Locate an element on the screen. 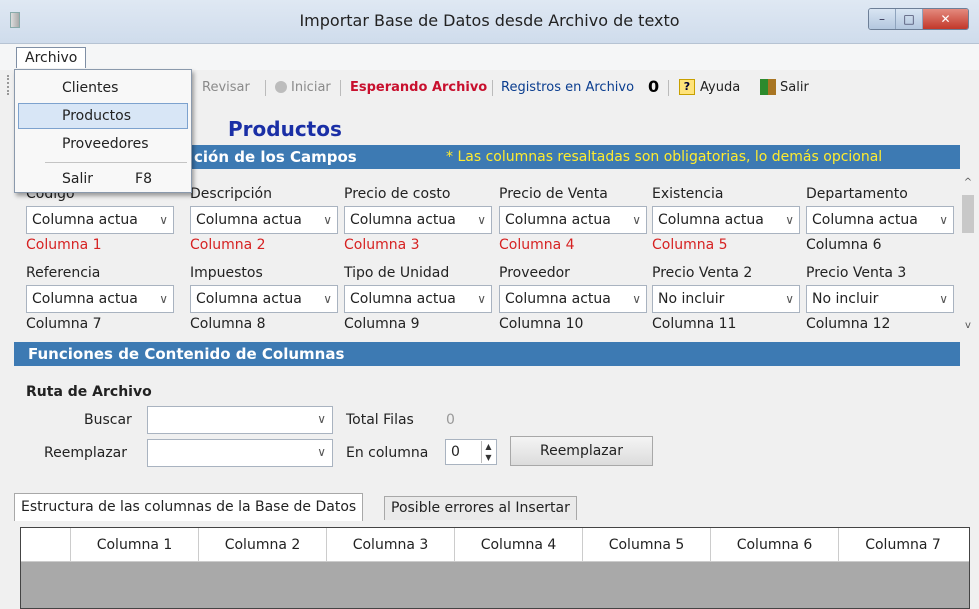  field-group: Proveedor Columna actua ∨ Columna 10 is located at coordinates (573, 298).